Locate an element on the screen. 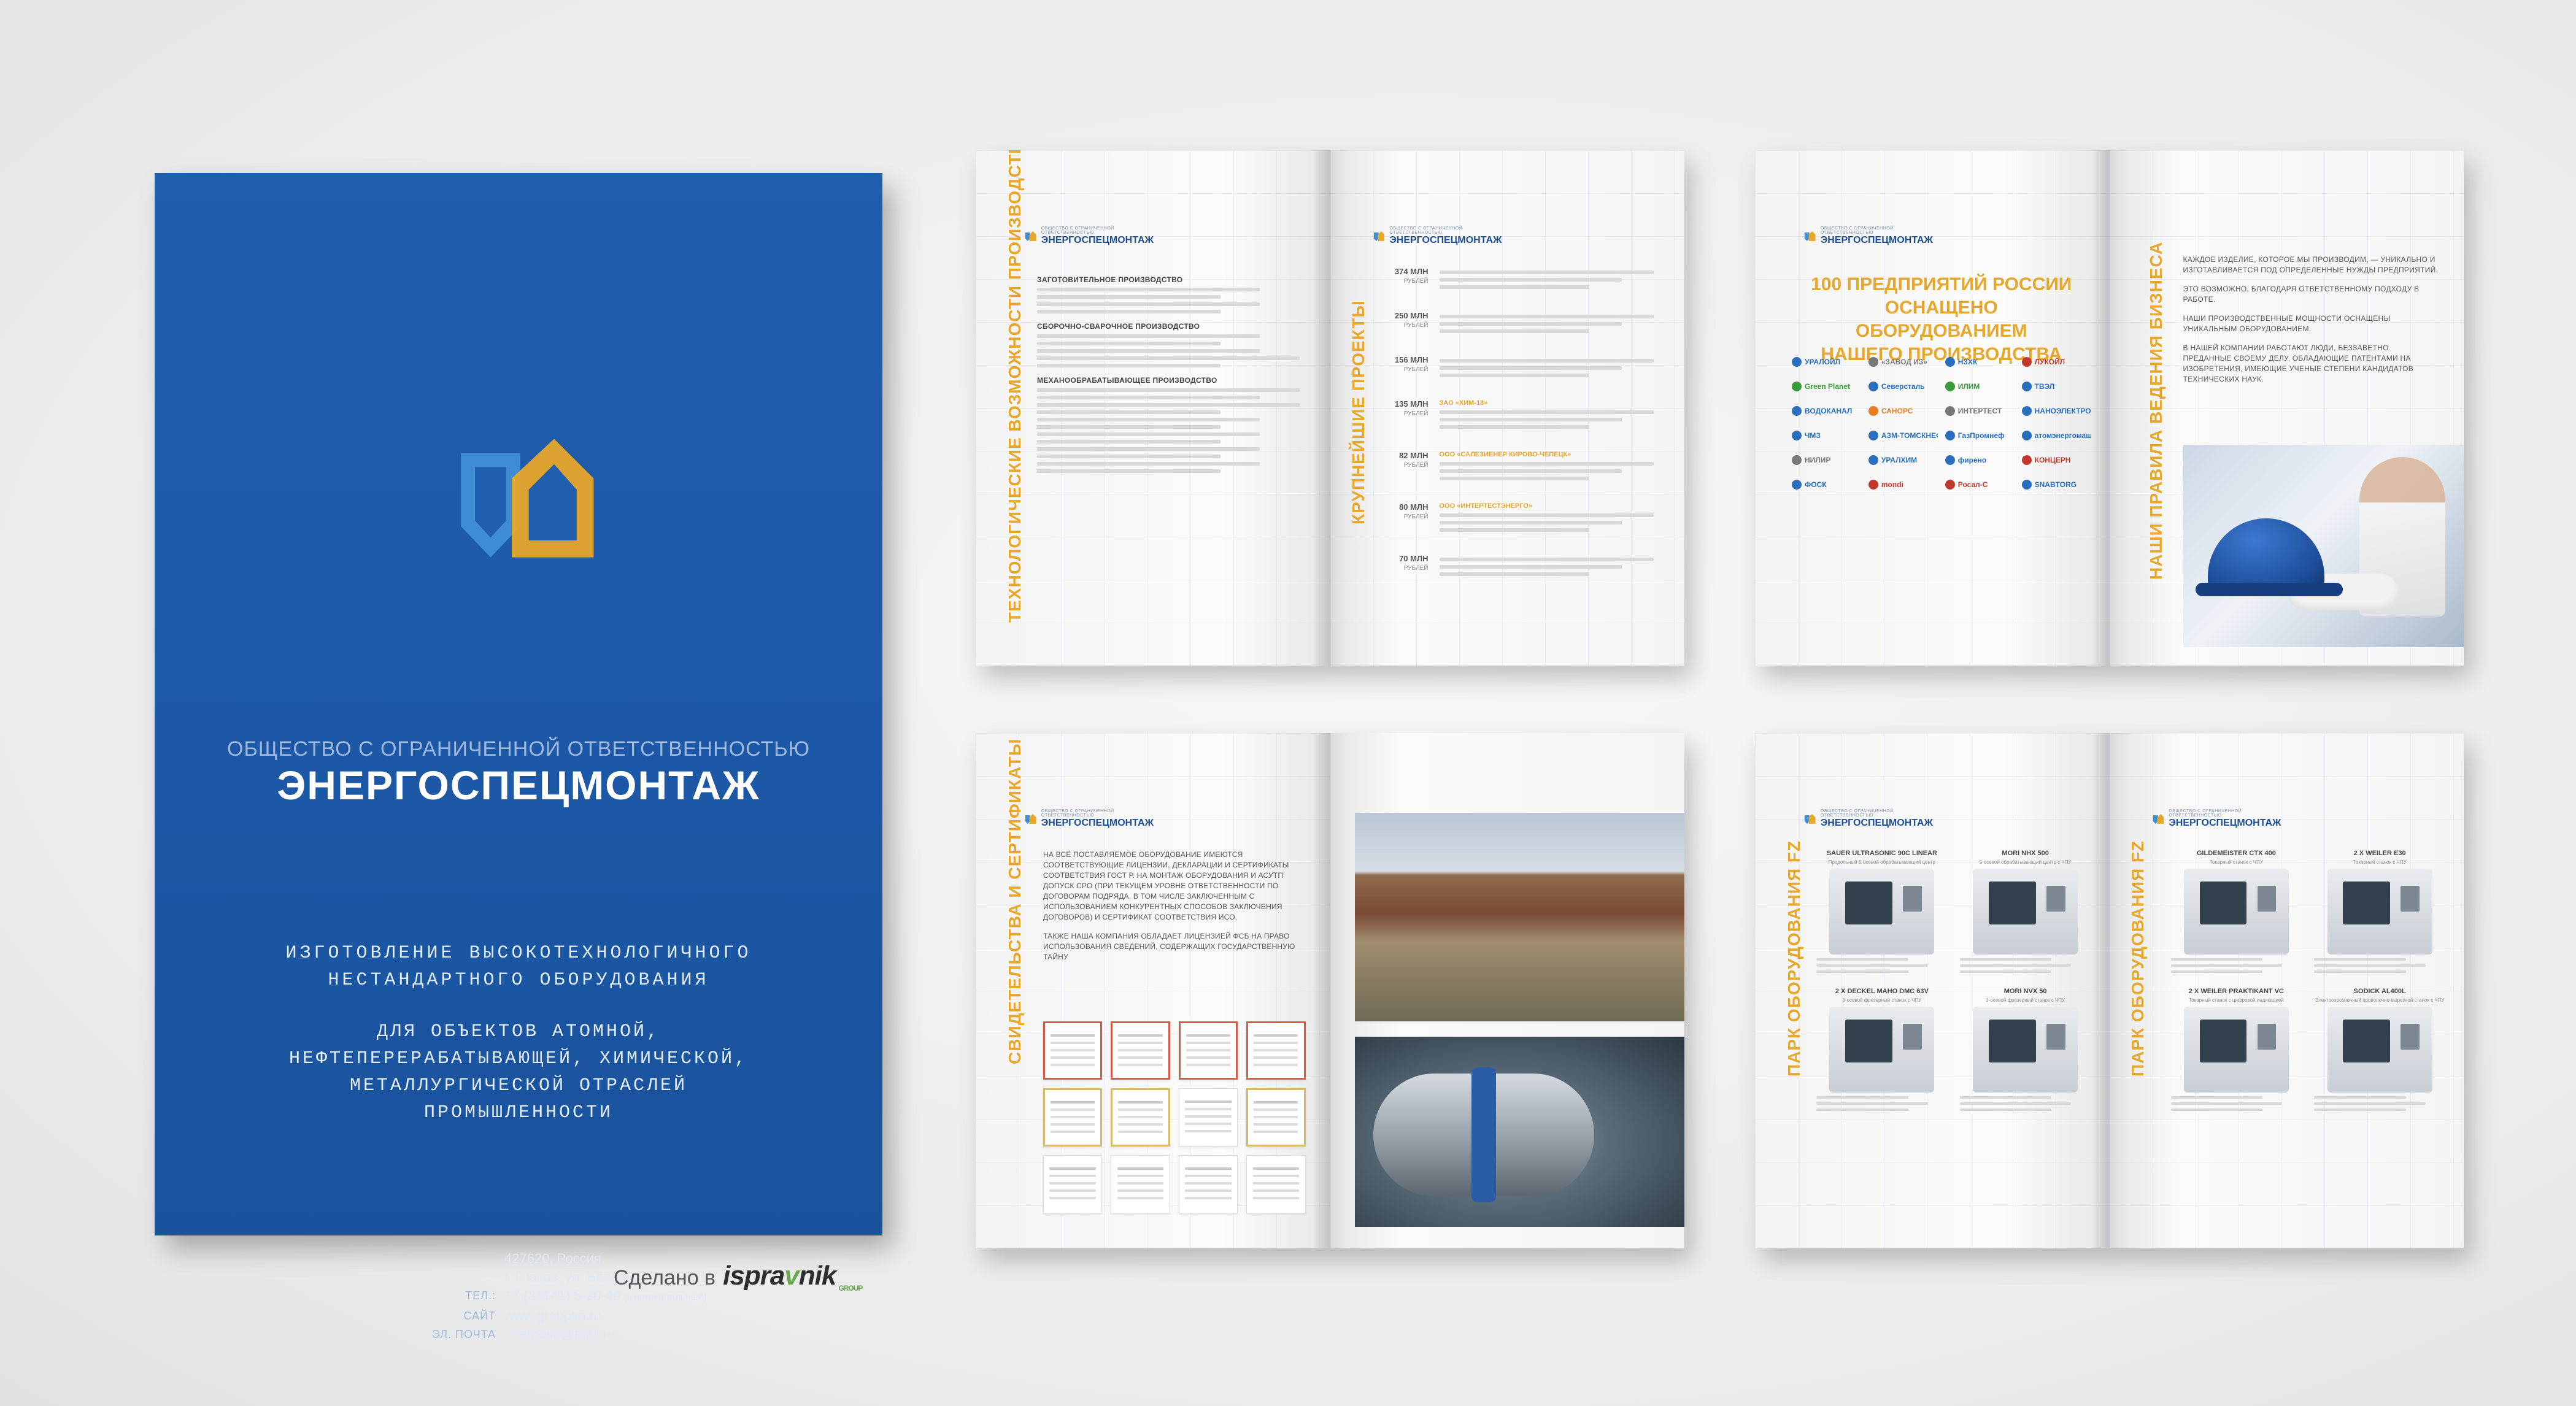 The width and height of the screenshot is (2576, 1406). partner-name: «ЗАВОД ИЗ» is located at coordinates (1904, 362).